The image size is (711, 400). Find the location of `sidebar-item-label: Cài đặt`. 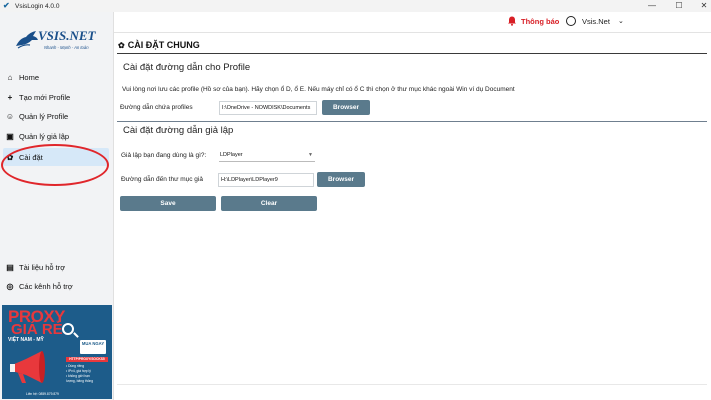

sidebar-item-label: Cài đặt is located at coordinates (31, 157).